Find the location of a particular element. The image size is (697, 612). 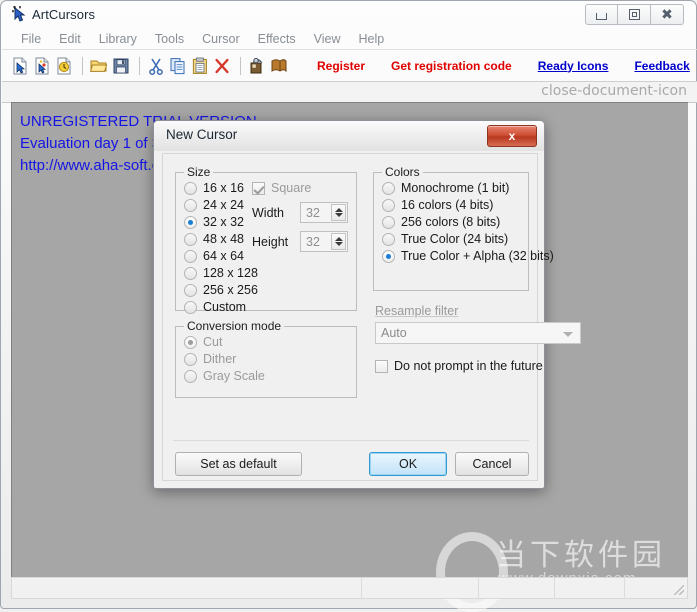

size-option-32: 32 x 32 is located at coordinates (221, 222).